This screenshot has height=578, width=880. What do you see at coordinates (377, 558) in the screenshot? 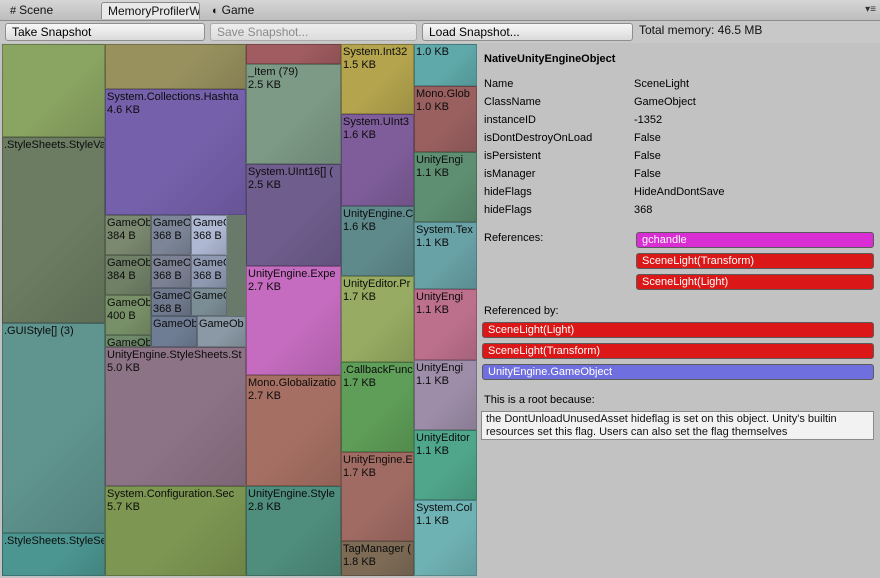
I see `treemap-cell: TagManager (1.8 KB` at bounding box center [377, 558].